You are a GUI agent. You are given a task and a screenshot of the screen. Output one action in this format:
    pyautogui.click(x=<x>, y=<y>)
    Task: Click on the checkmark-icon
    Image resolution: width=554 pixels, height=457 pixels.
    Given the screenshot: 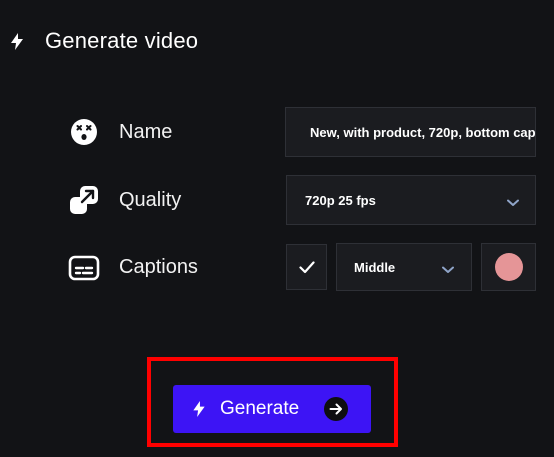 What is the action you would take?
    pyautogui.click(x=306, y=266)
    